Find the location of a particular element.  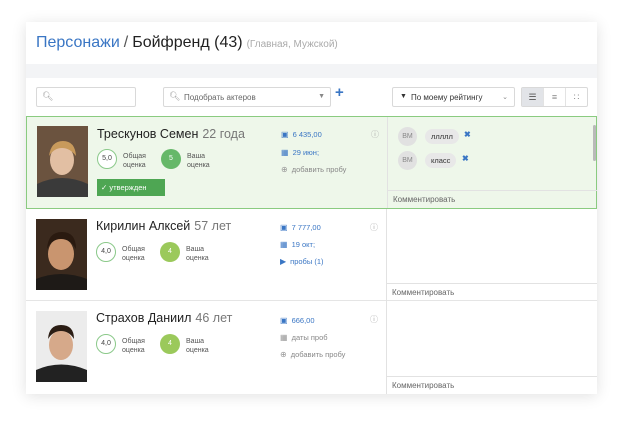

list-view-icon: ☰ is located at coordinates (533, 97).